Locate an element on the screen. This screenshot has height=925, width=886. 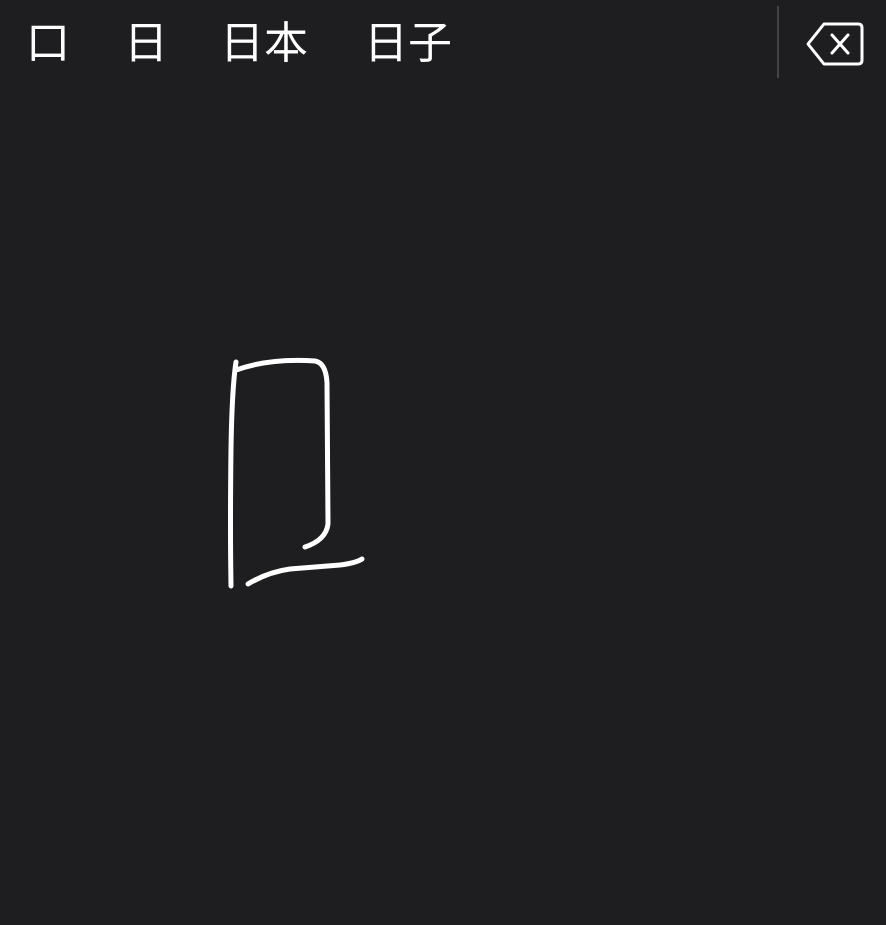
candidate-divider is located at coordinates (778, 42).